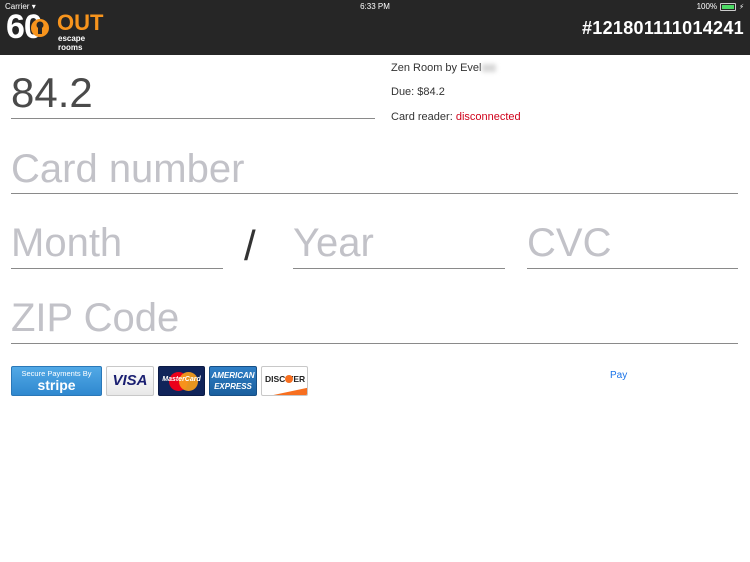 The width and height of the screenshot is (750, 562). Describe the element at coordinates (284, 381) in the screenshot. I see `discover-logo: DISC VER` at that location.